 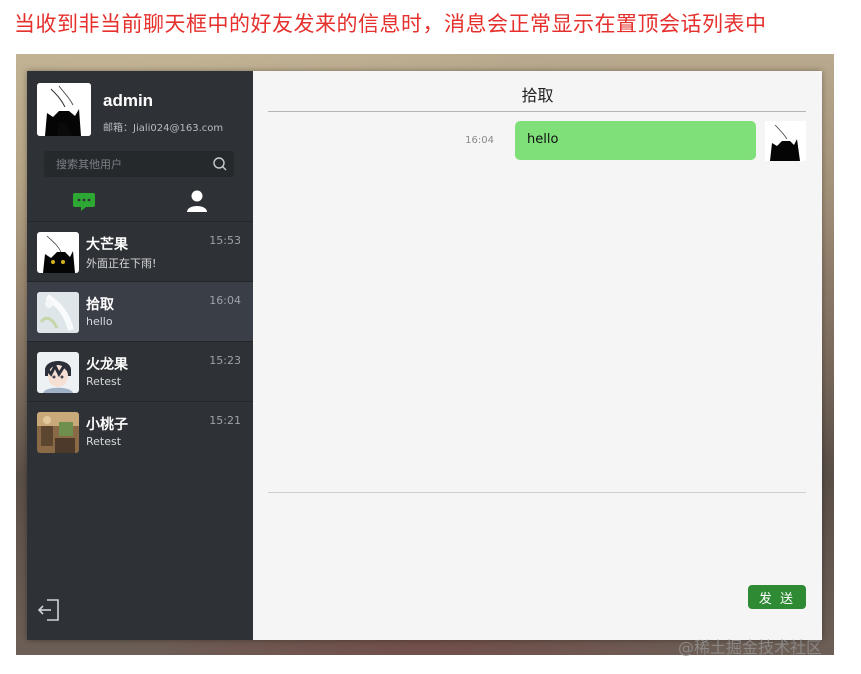 What do you see at coordinates (777, 597) in the screenshot?
I see `send-button: 发 送` at bounding box center [777, 597].